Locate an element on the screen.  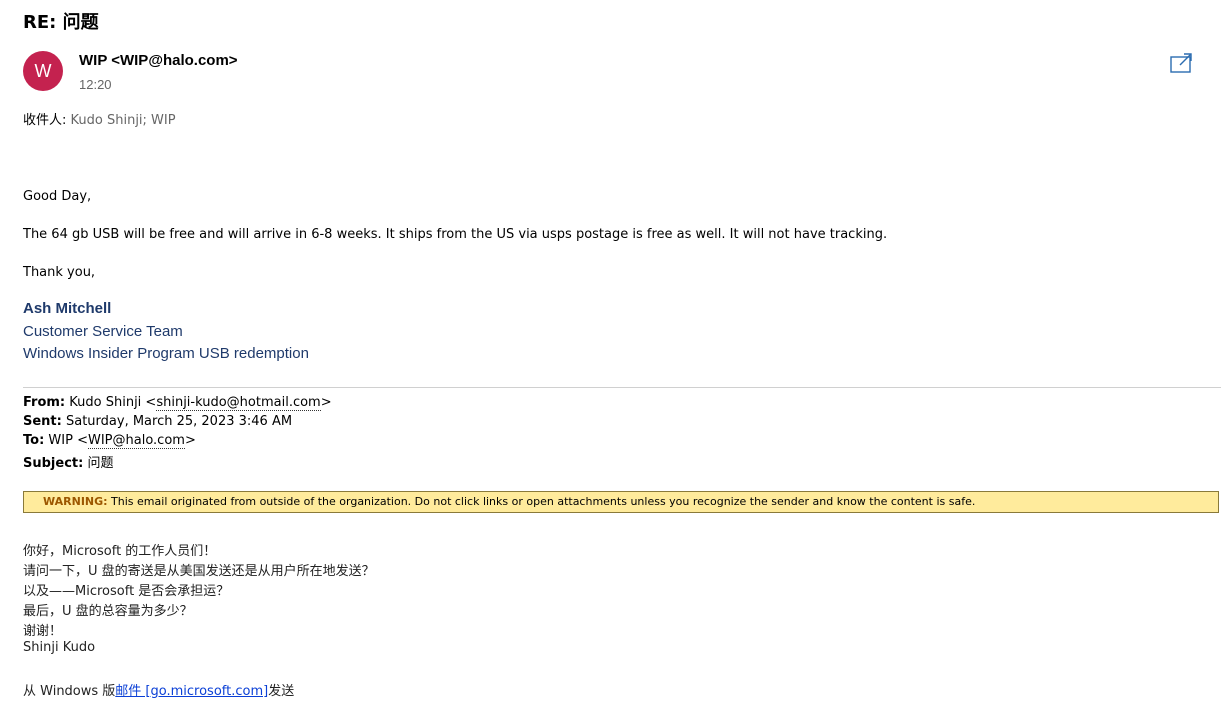
to-address-link: WIP@halo.com is located at coordinates (136, 441).